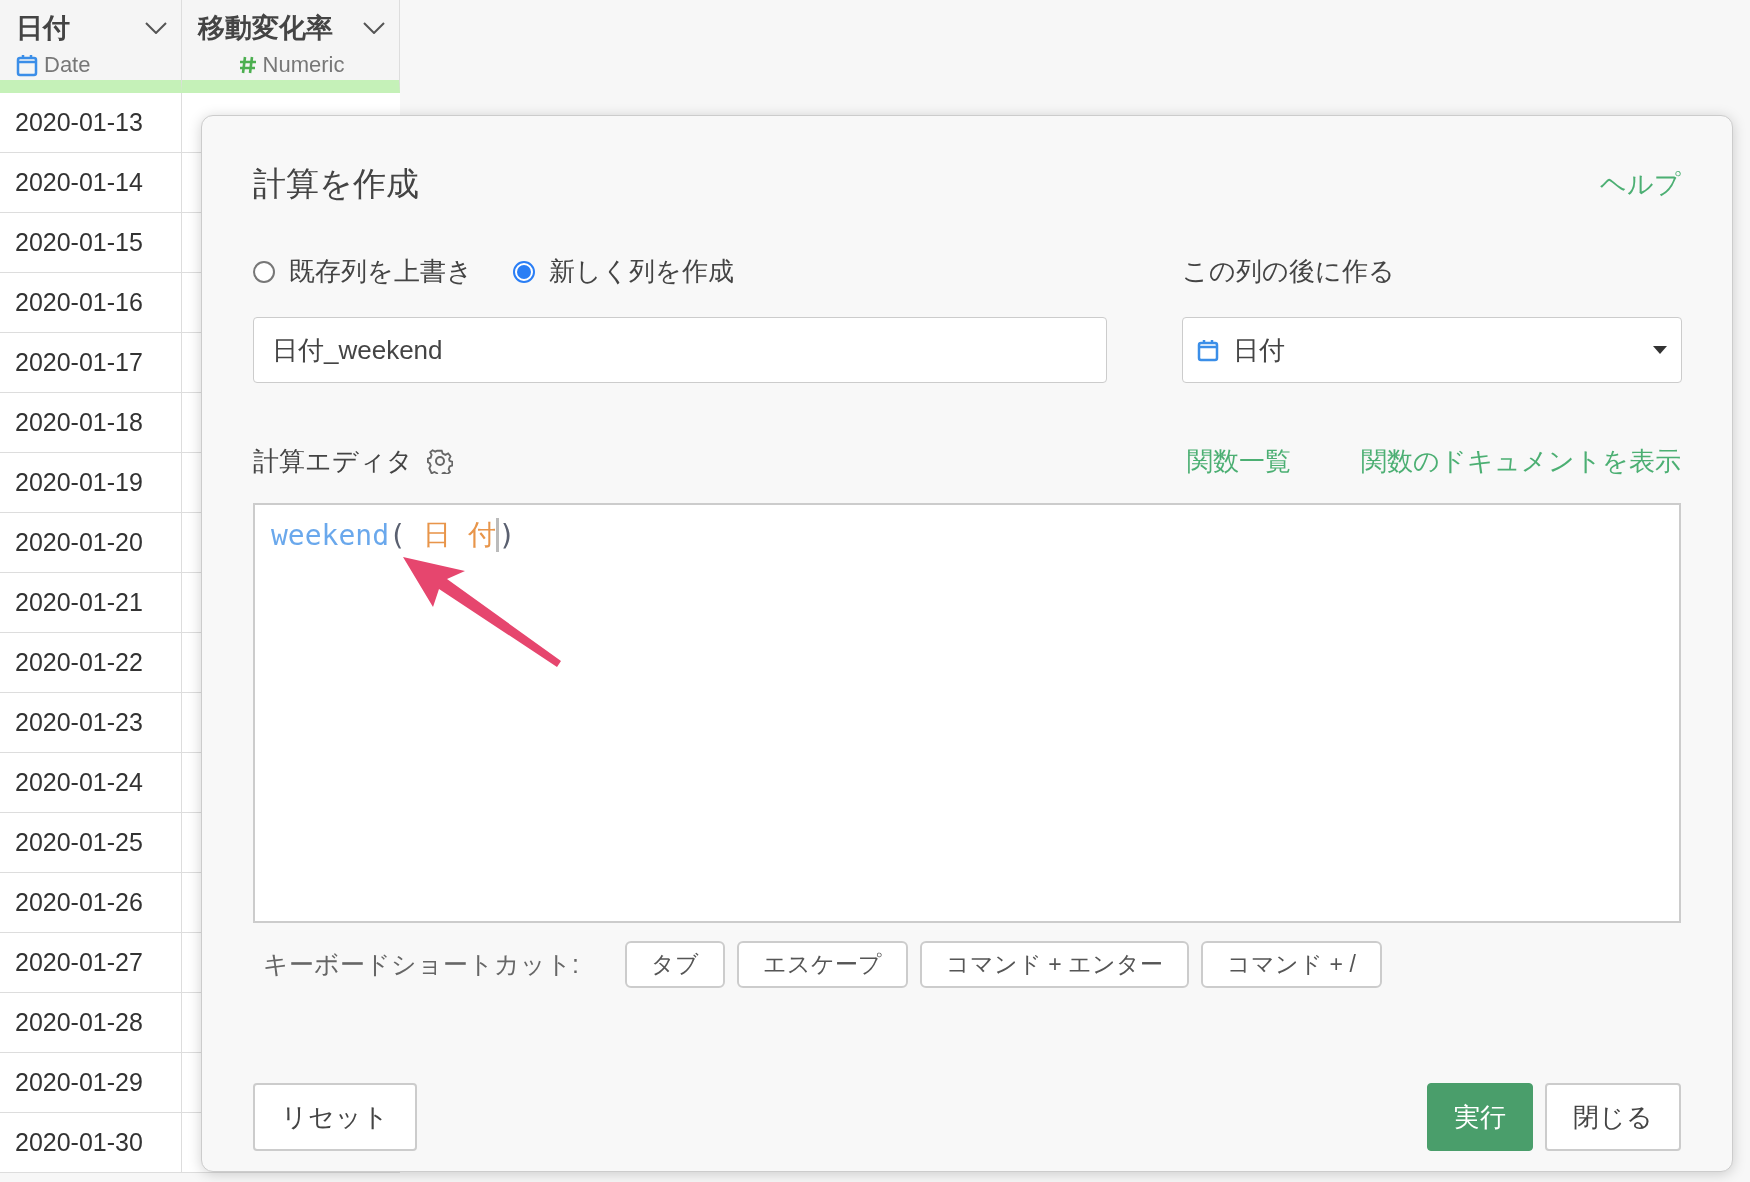  What do you see at coordinates (674, 964) in the screenshot?
I see `shortcut-key: タブ` at bounding box center [674, 964].